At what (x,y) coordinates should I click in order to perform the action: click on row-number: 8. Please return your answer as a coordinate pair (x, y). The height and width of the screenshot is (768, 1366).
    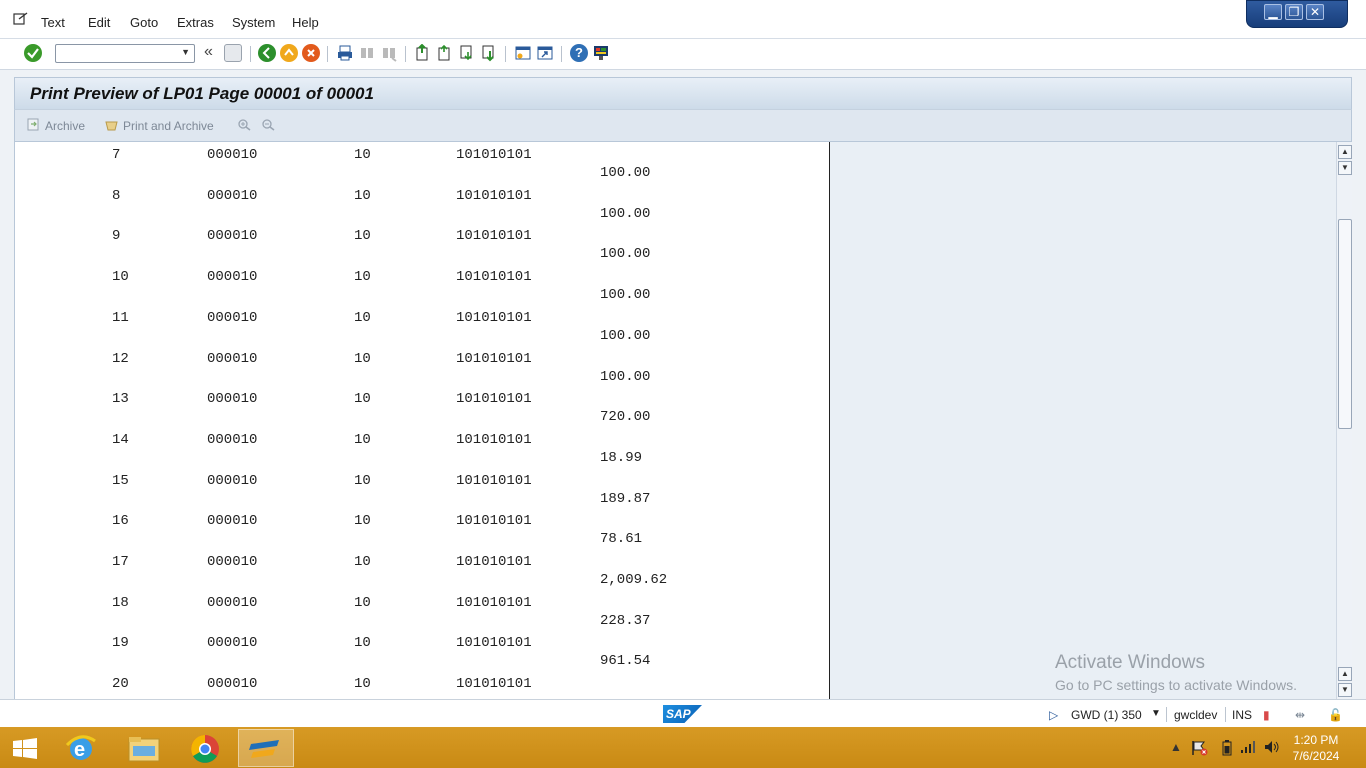
    Looking at the image, I should click on (116, 195).